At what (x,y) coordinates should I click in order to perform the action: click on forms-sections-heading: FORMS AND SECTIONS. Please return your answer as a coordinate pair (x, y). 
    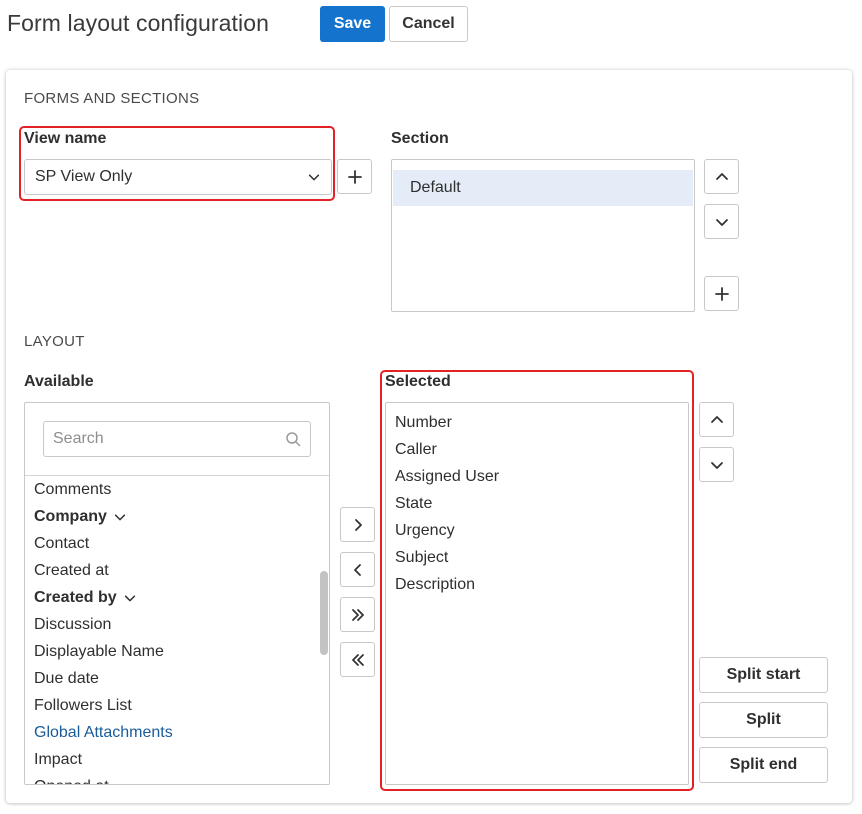
    Looking at the image, I should click on (112, 98).